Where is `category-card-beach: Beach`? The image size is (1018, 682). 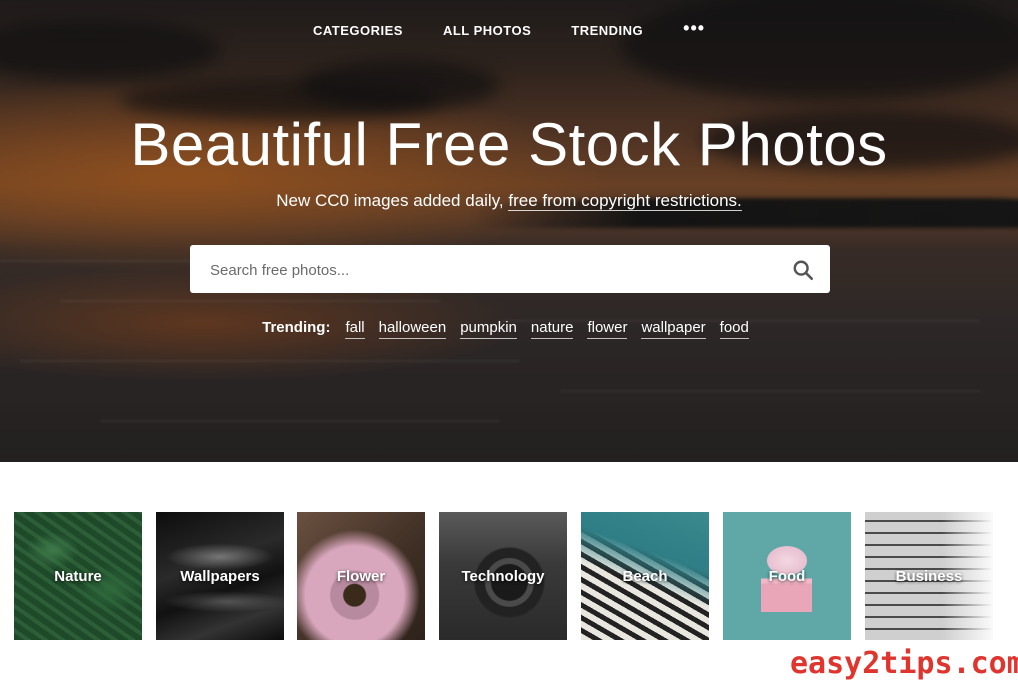 category-card-beach: Beach is located at coordinates (645, 576).